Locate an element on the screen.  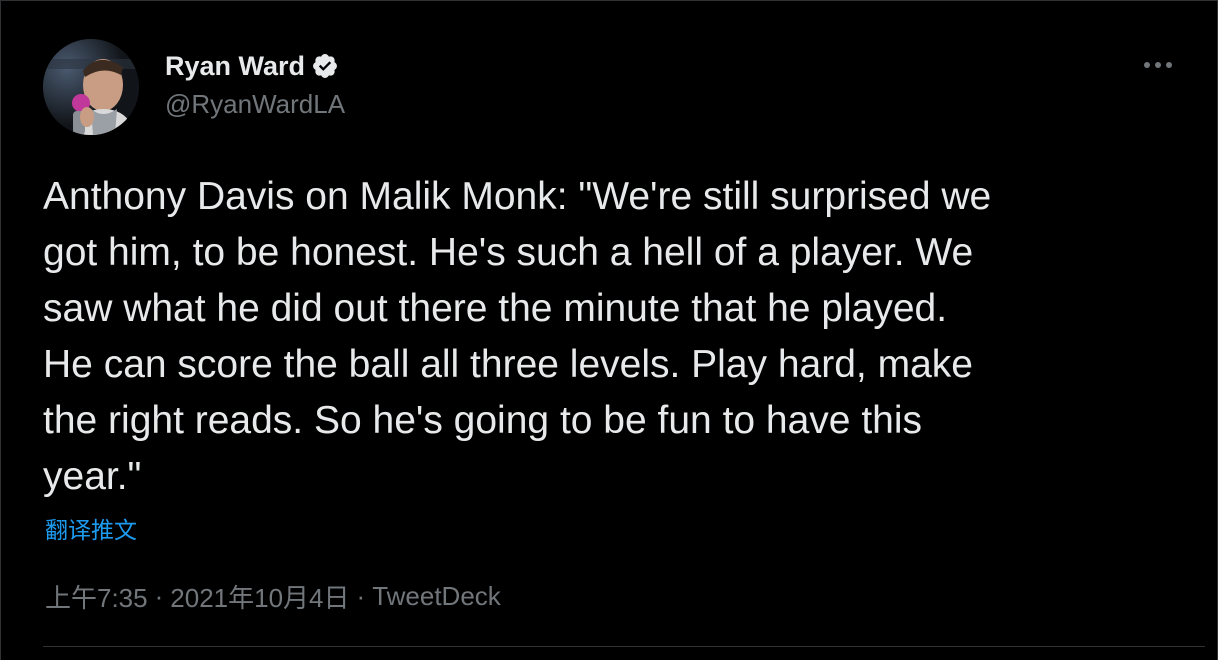
translate-tweet-link: 翻译推文 is located at coordinates (91, 528).